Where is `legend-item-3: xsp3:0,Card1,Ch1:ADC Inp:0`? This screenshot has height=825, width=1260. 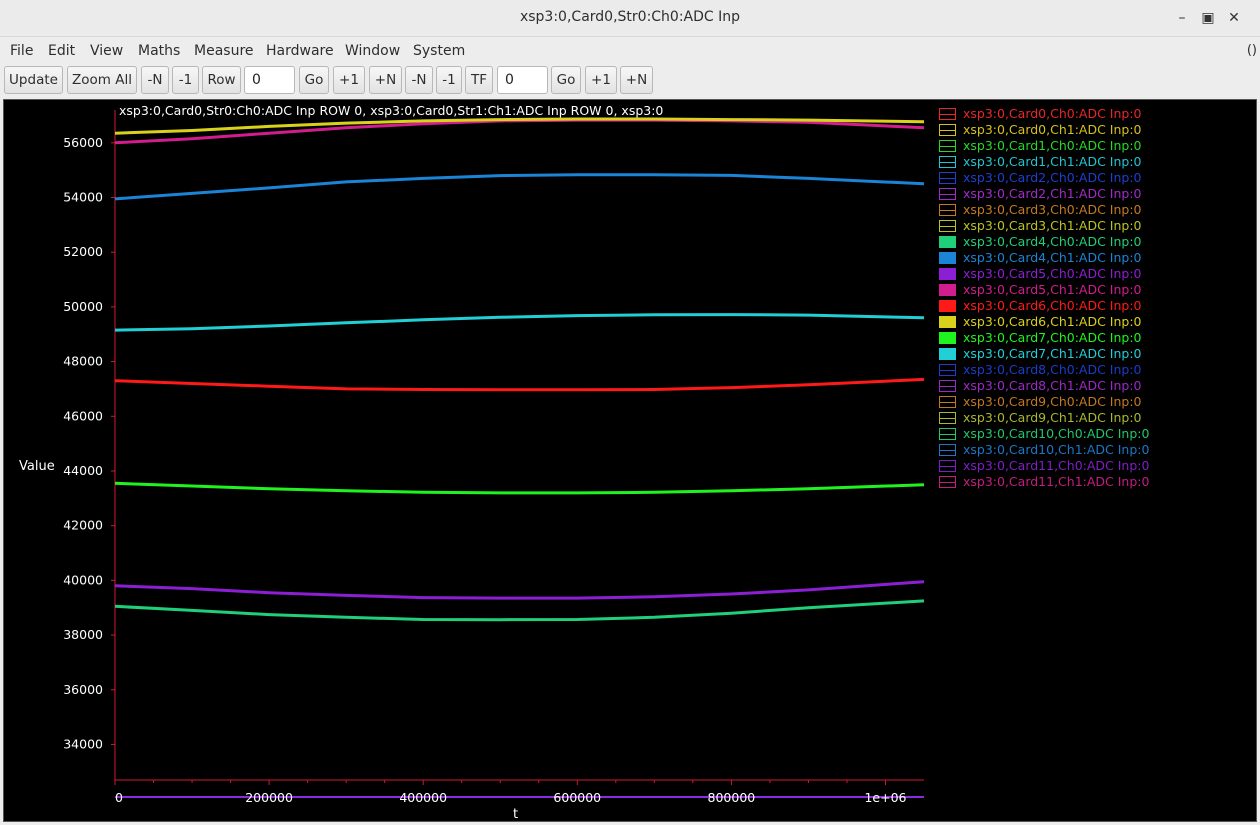
legend-item-3: xsp3:0,Card1,Ch1:ADC Inp:0 is located at coordinates (1040, 161).